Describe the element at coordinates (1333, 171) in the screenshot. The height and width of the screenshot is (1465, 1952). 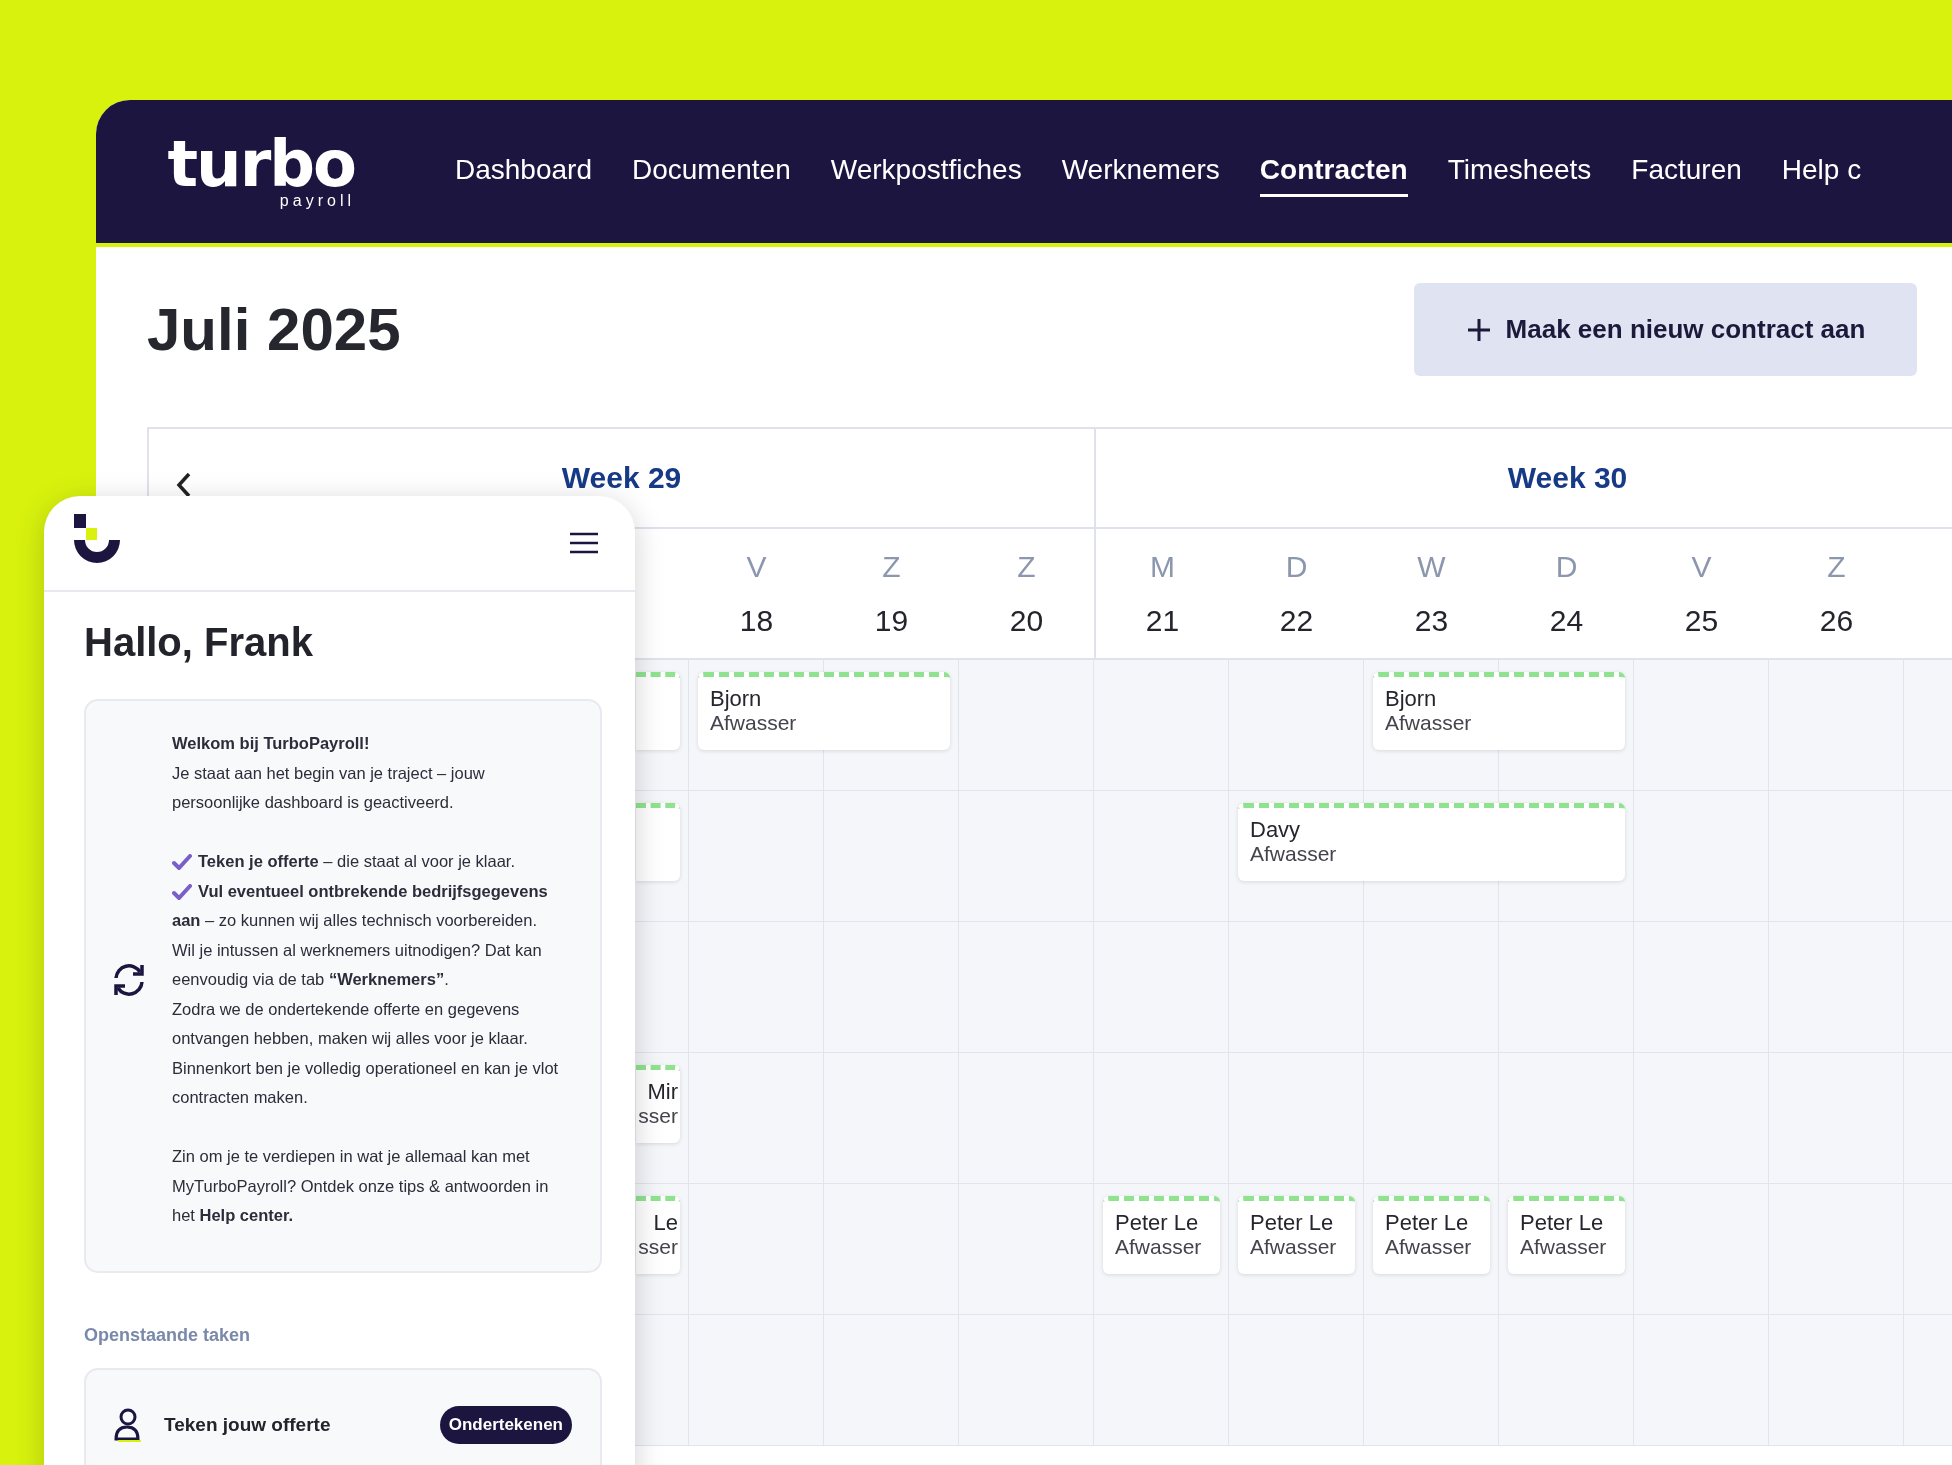
I see `nav-link: Contracten` at that location.